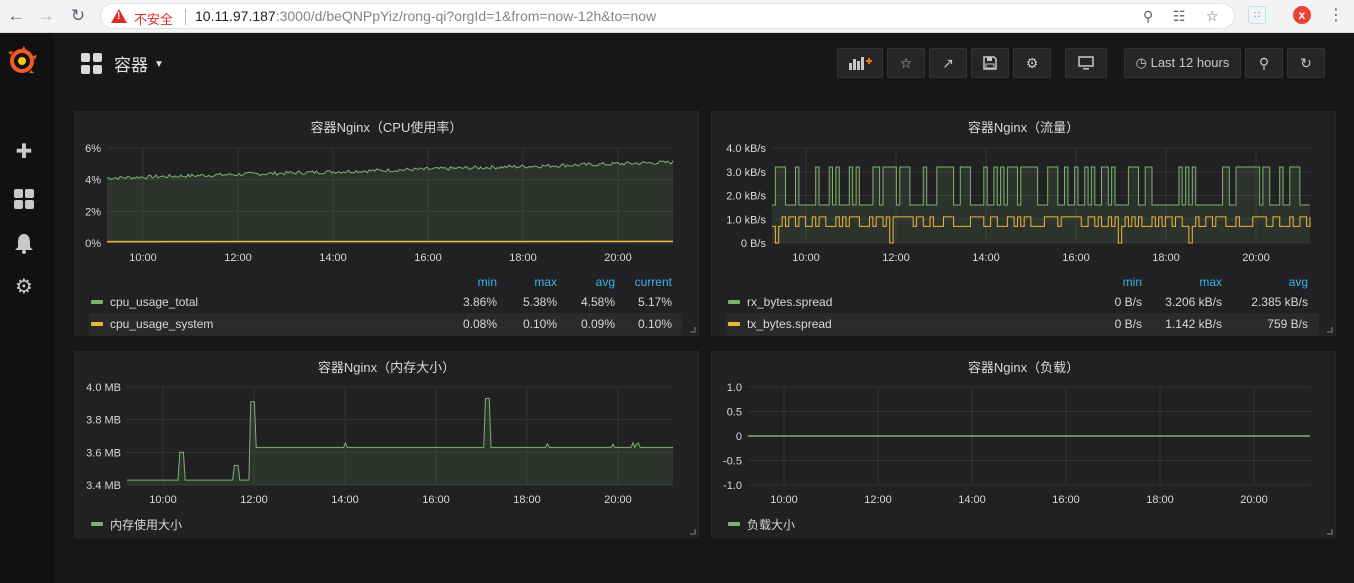  Describe the element at coordinates (26, 308) in the screenshot. I see `grafana-sidebar: ✚ ⚙` at that location.